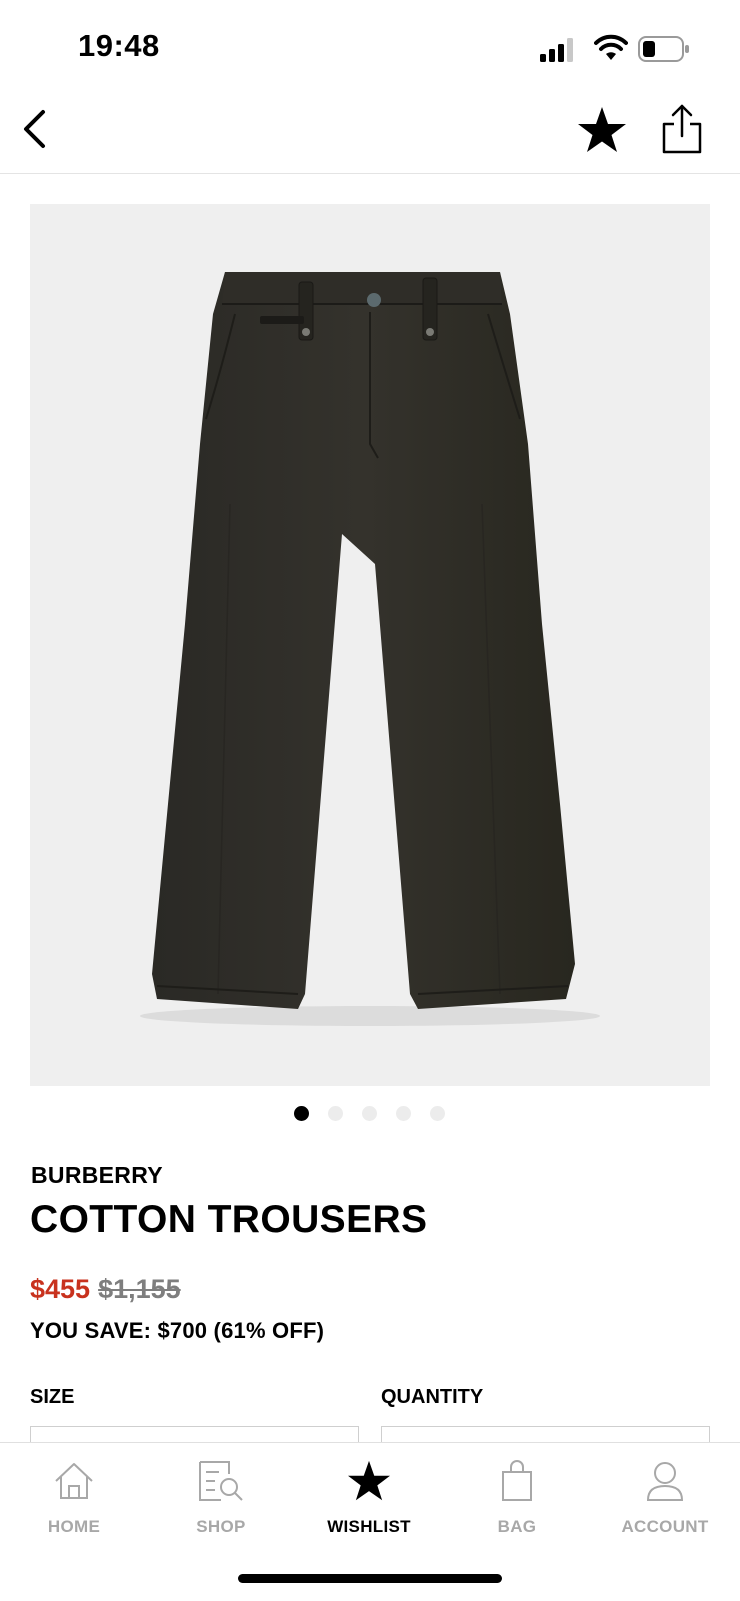 The image size is (740, 1601). Describe the element at coordinates (97, 1175) in the screenshot. I see `product-brand: BURBERRY` at that location.